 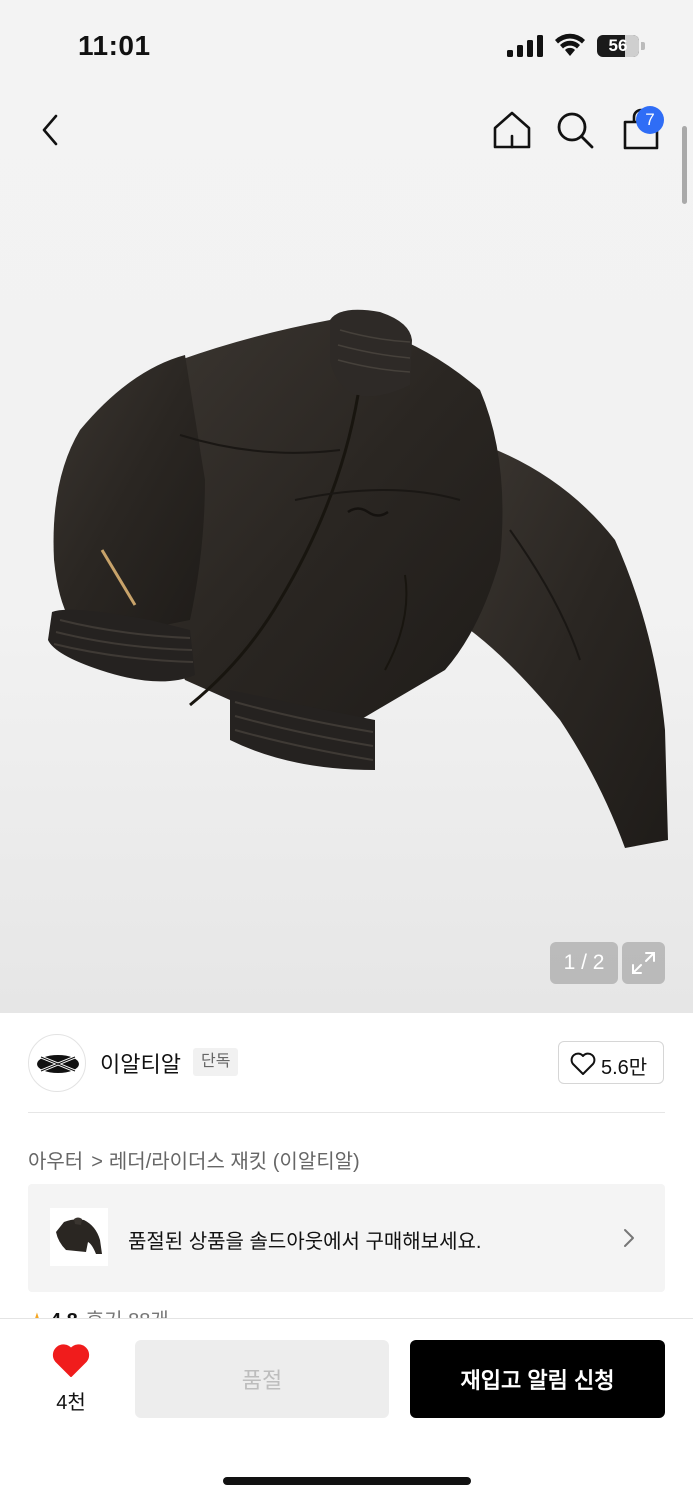 I want to click on search-icon, so click(x=575, y=130).